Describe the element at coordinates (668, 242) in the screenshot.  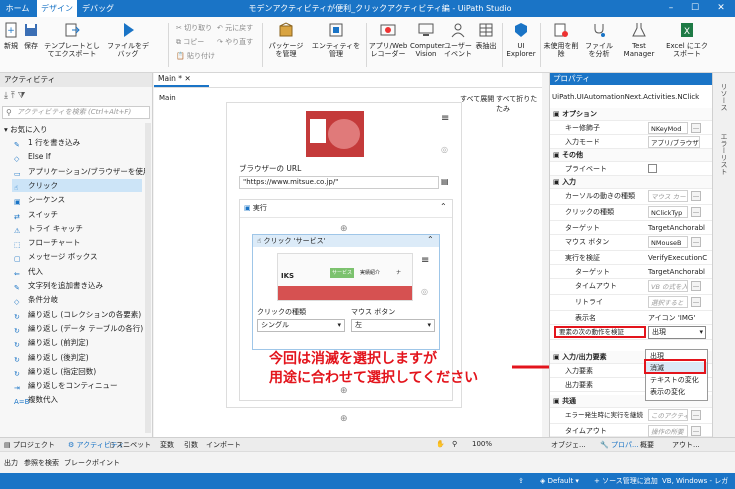
I see `prop-value: NMouseB` at that location.